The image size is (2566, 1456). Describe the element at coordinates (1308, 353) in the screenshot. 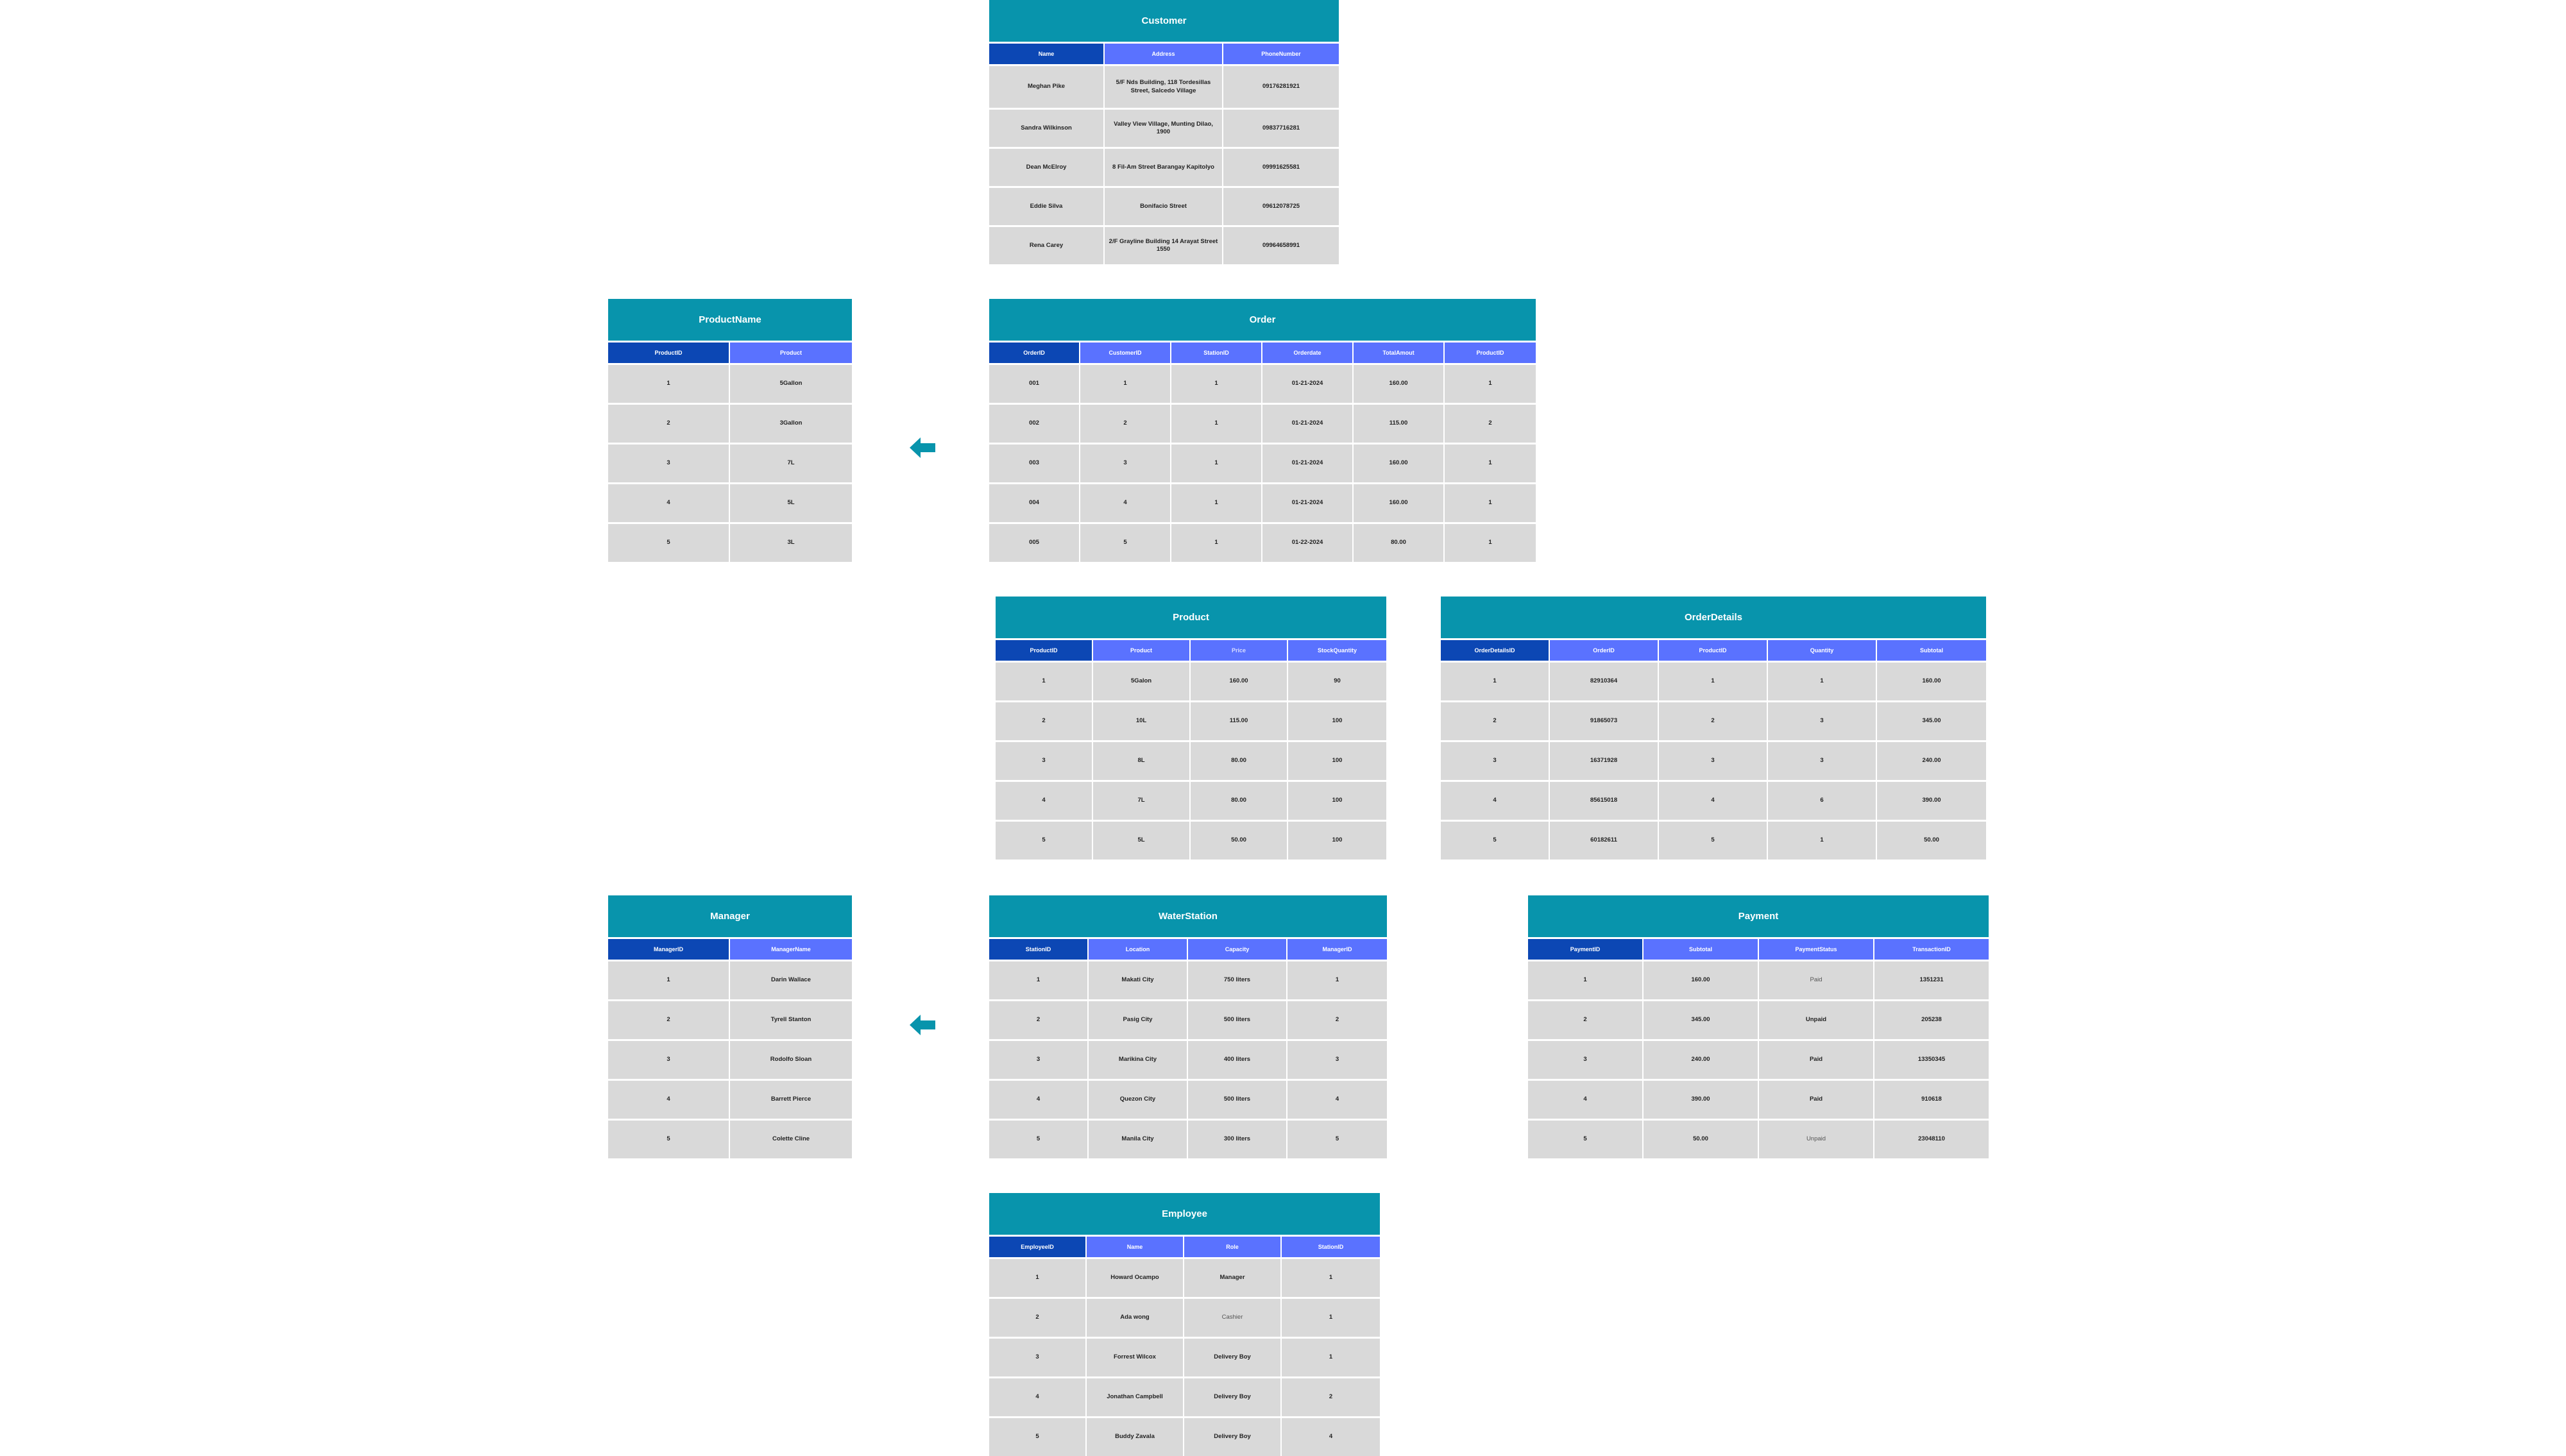

I see `column-header: Orderdate` at that location.